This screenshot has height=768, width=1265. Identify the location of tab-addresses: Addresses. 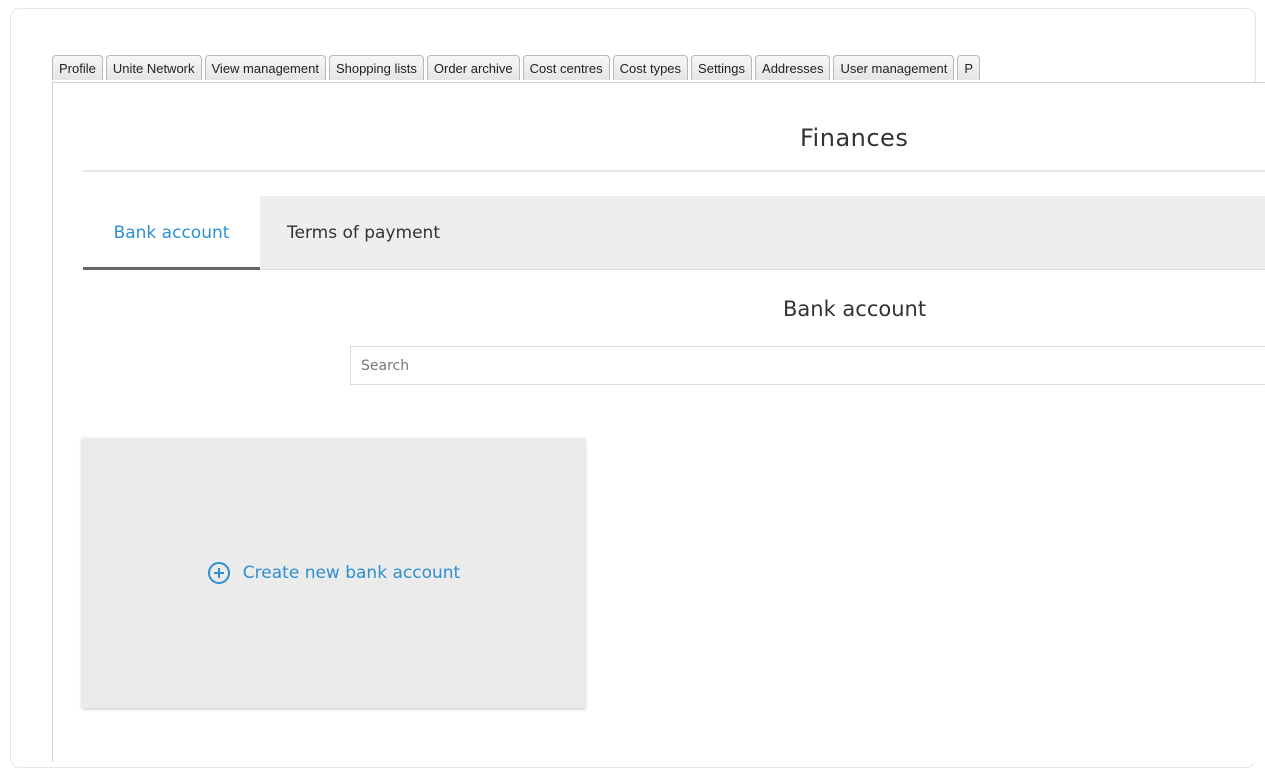
(793, 67).